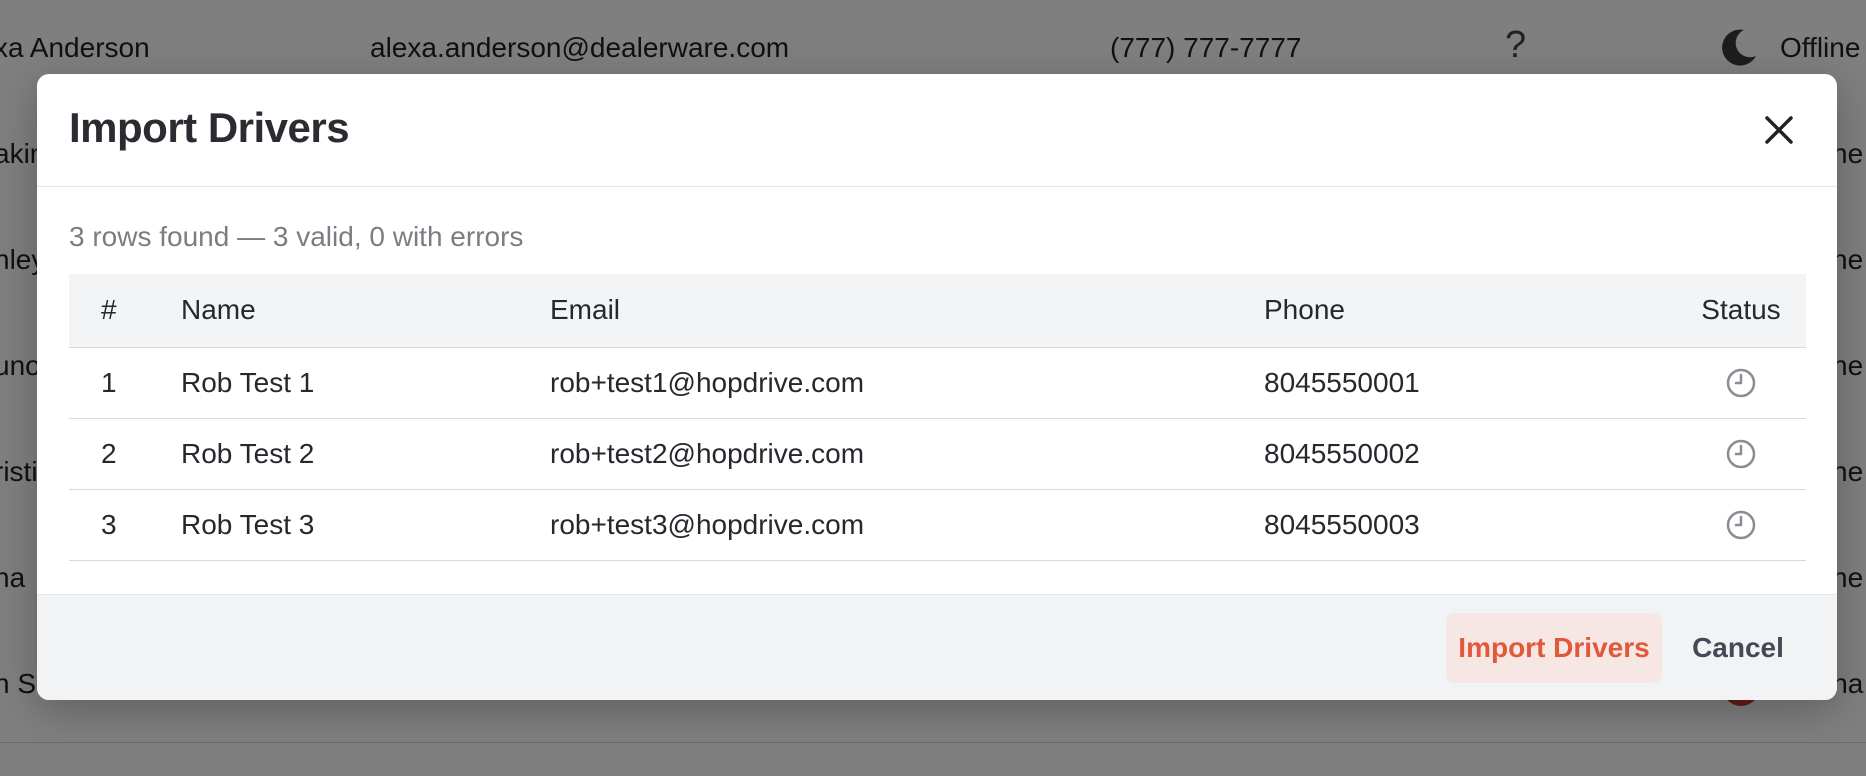  What do you see at coordinates (937, 647) in the screenshot?
I see `modal-footer: Import Drivers Cancel` at bounding box center [937, 647].